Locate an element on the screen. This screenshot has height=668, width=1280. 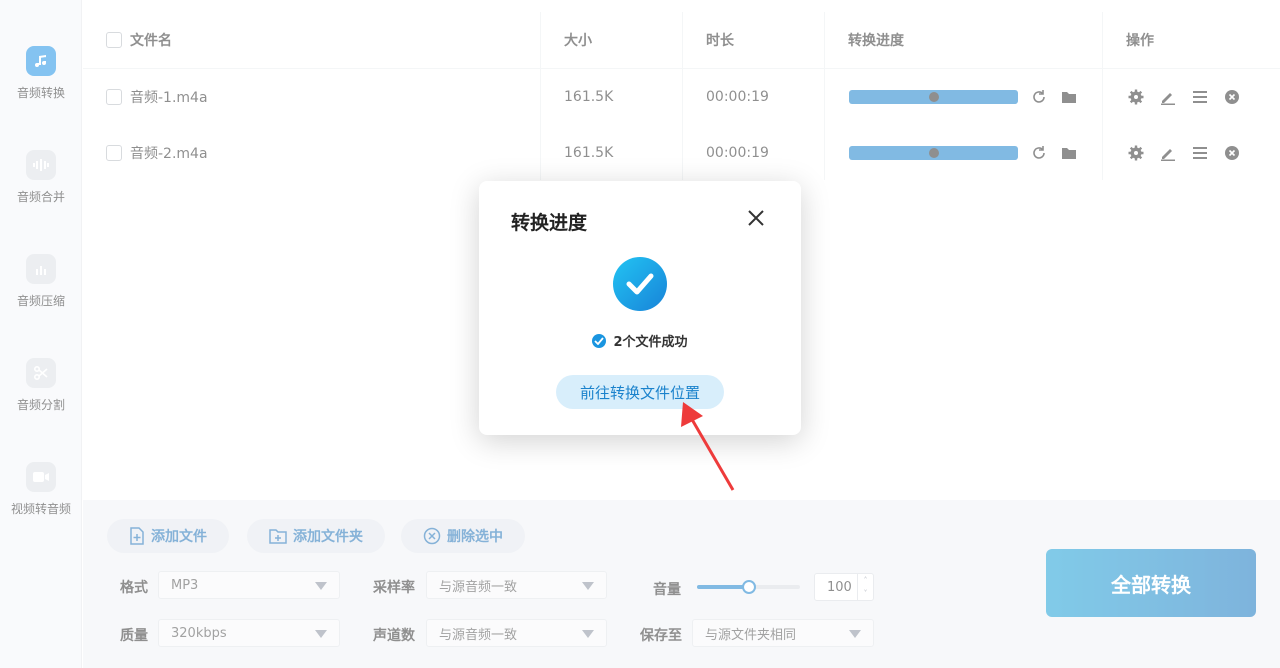
conversion-progress-dialog: 转换进度 2个文件成功 前往转换文件位置 is located at coordinates (640, 308).